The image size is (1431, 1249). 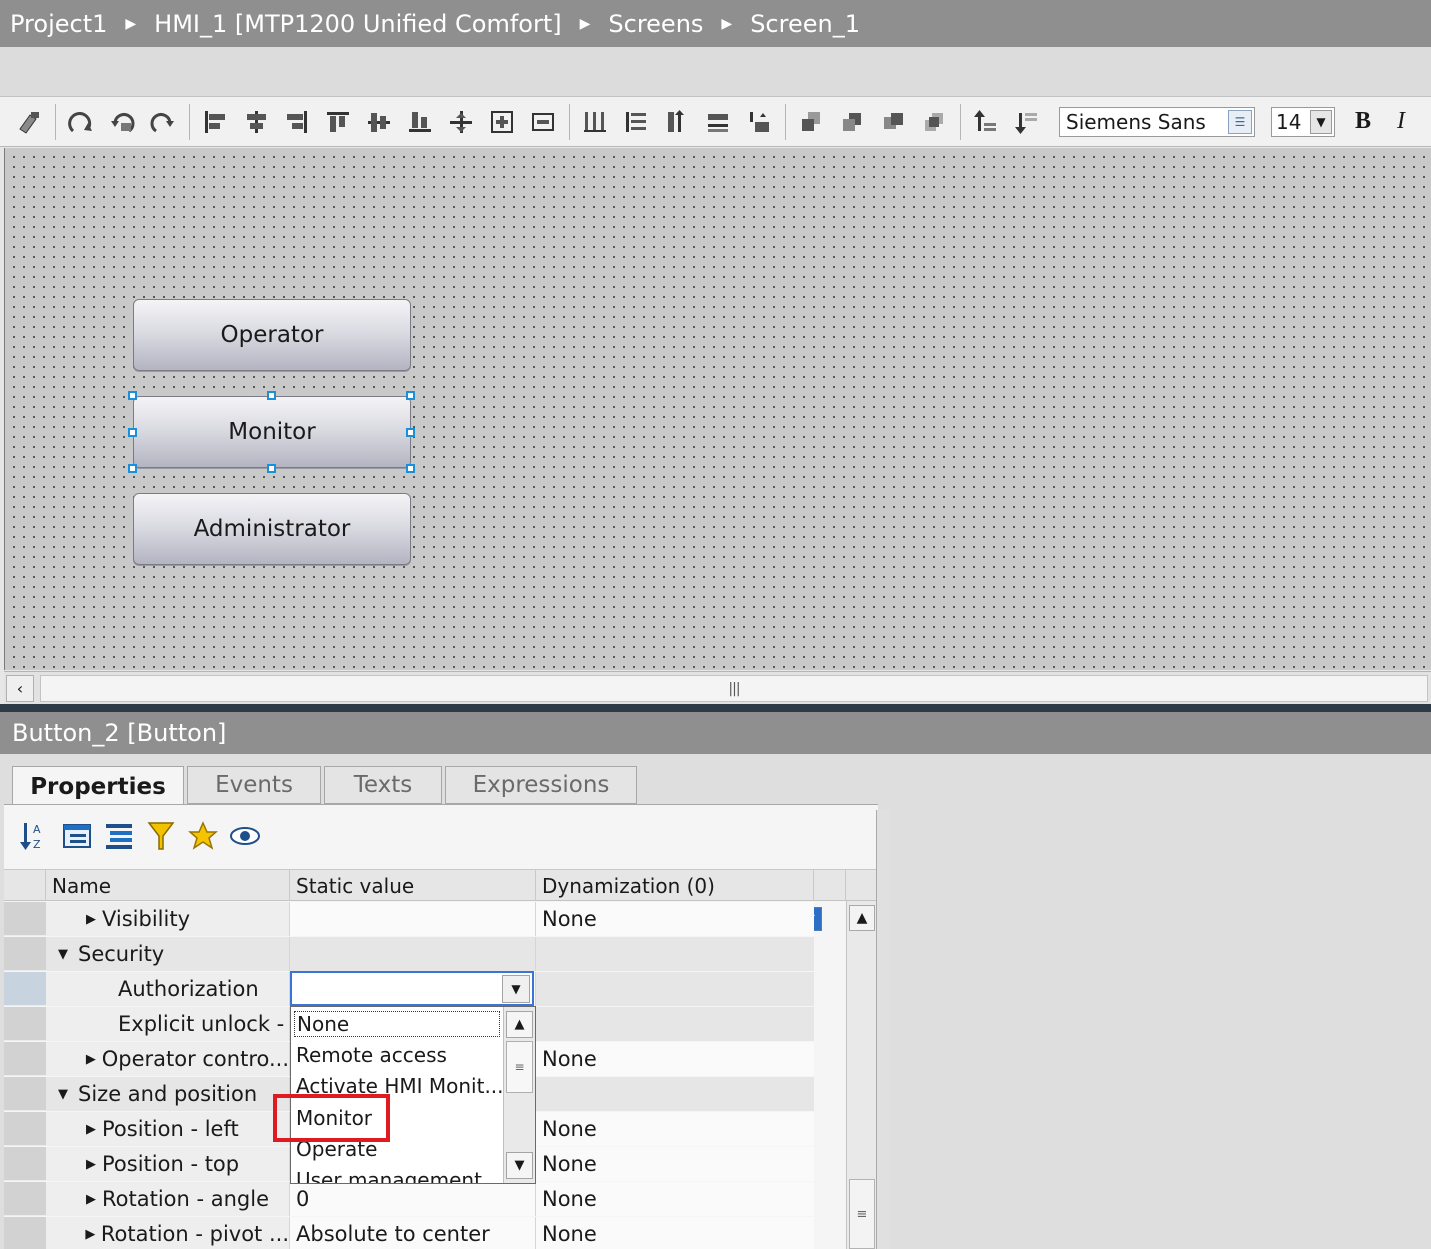 What do you see at coordinates (254, 785) in the screenshot?
I see `tab-events: Events` at bounding box center [254, 785].